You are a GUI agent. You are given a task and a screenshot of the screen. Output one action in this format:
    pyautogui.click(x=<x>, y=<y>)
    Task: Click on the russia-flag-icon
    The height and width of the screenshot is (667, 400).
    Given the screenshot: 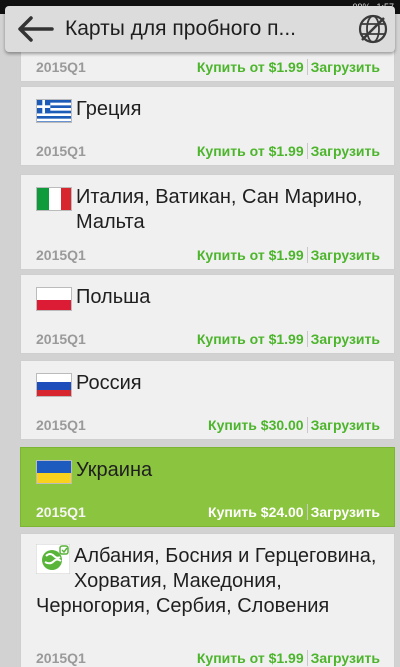 What is the action you would take?
    pyautogui.click(x=54, y=385)
    